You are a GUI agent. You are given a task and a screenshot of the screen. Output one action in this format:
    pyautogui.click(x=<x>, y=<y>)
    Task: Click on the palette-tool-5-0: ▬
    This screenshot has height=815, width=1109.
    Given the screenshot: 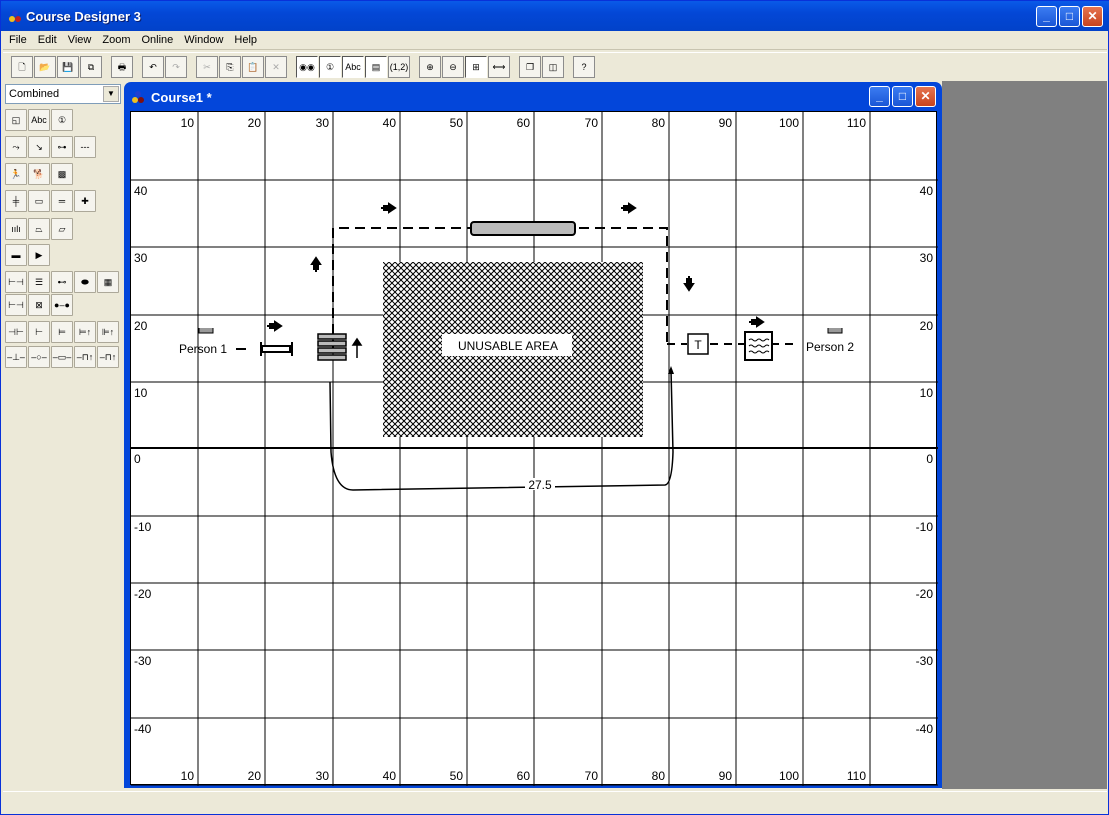 What is the action you would take?
    pyautogui.click(x=16, y=255)
    